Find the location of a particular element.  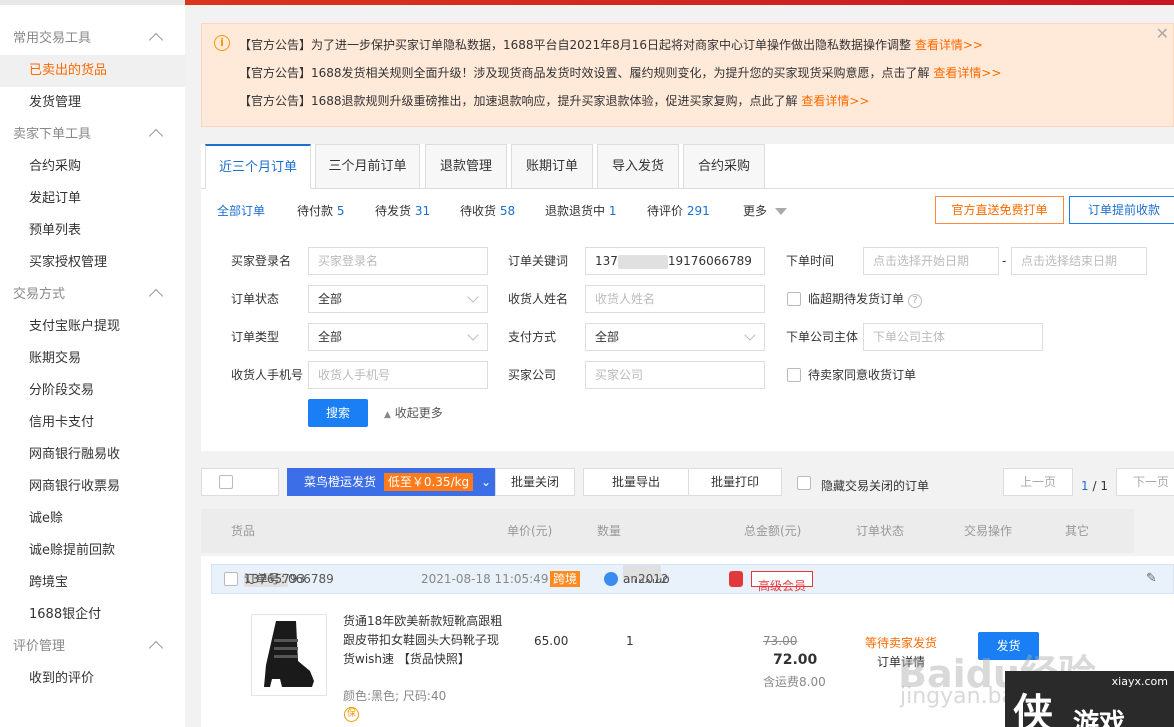

expire-checkbox is located at coordinates (794, 299).